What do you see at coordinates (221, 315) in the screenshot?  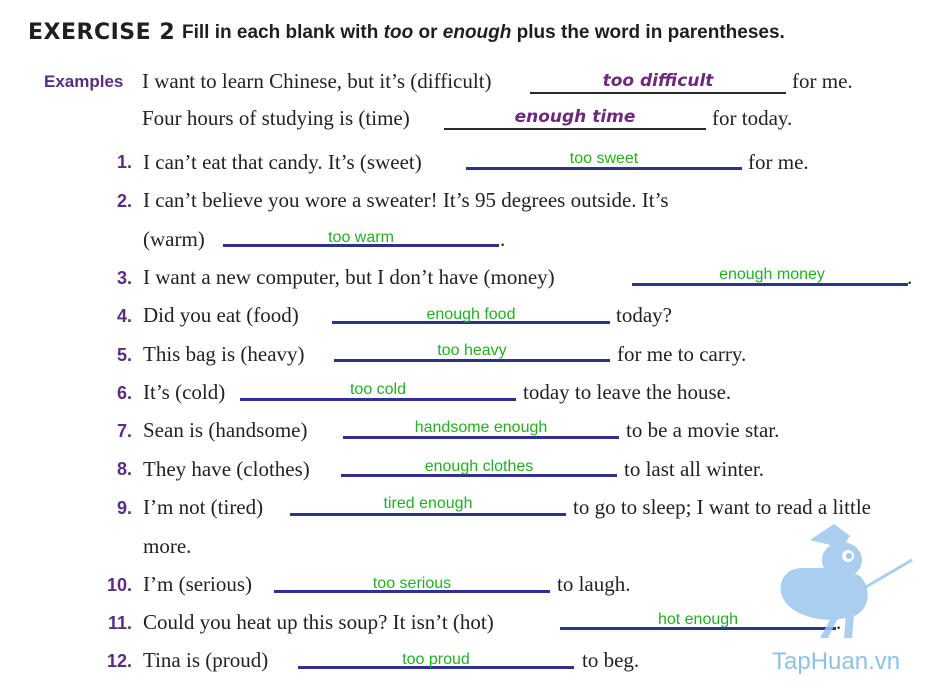 I see `item-4-prompt: Did you eat (food)` at bounding box center [221, 315].